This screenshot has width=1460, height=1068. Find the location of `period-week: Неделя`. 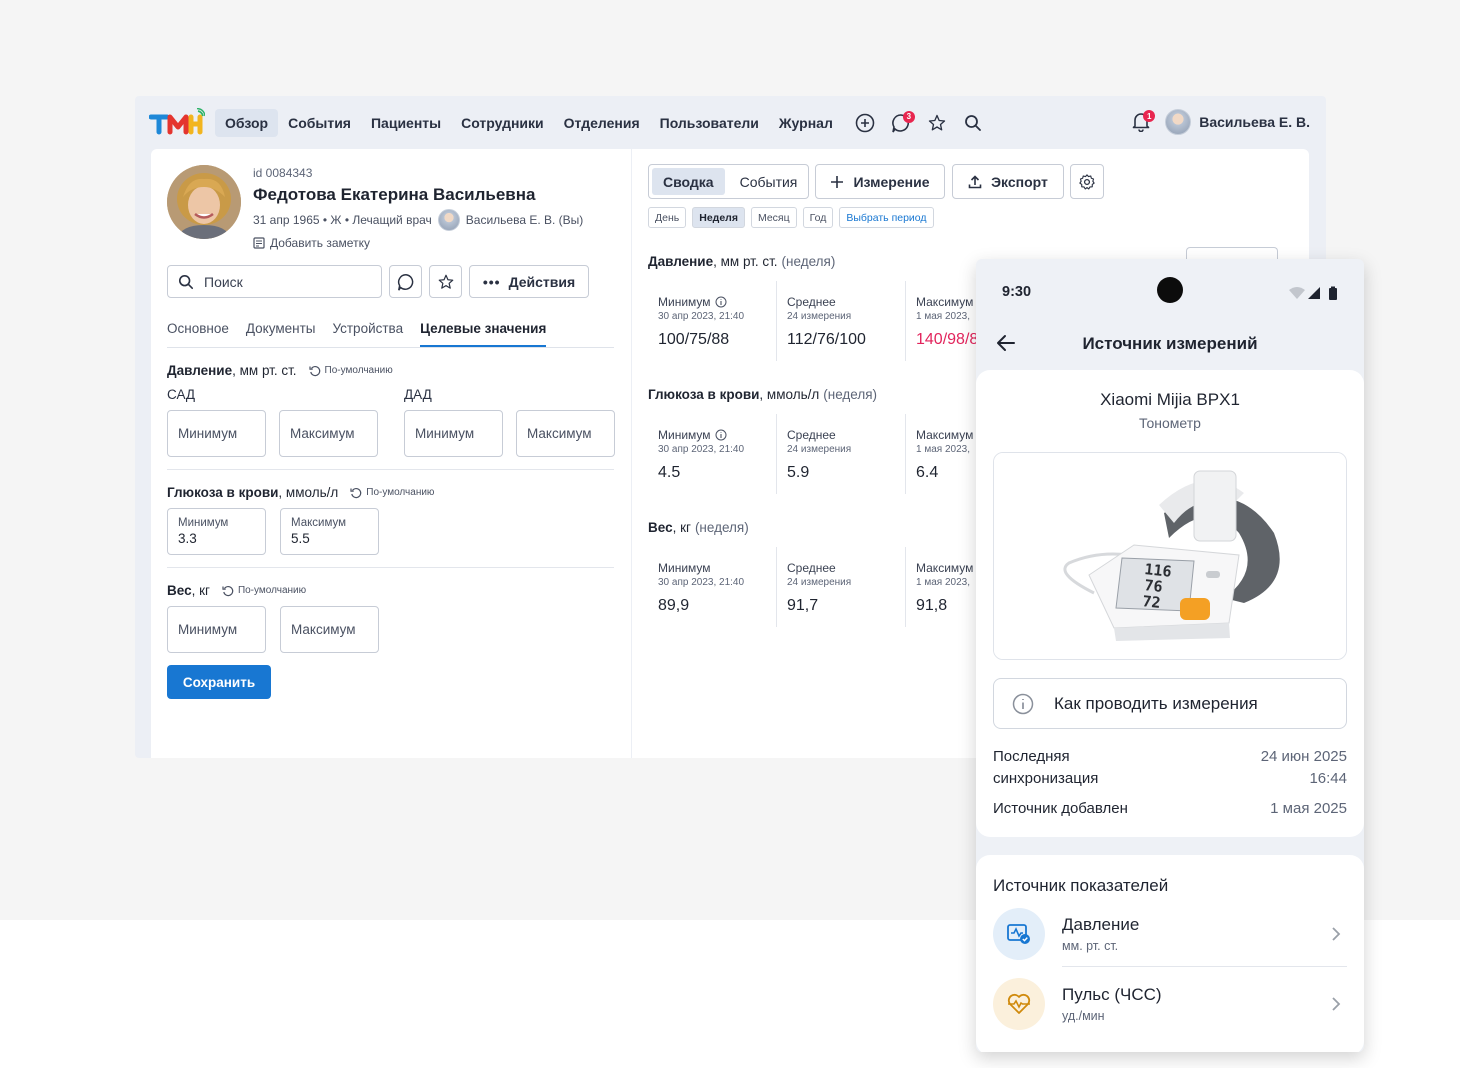

period-week: Неделя is located at coordinates (718, 217).